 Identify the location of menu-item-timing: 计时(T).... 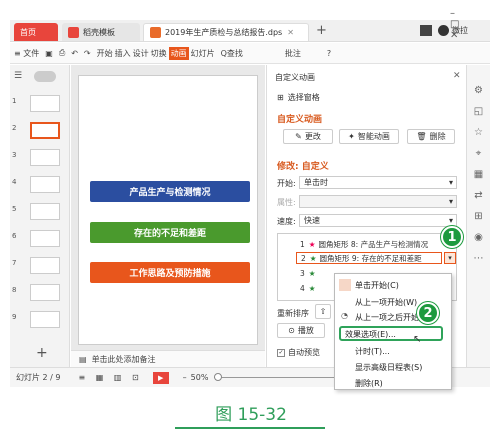
(372, 351).